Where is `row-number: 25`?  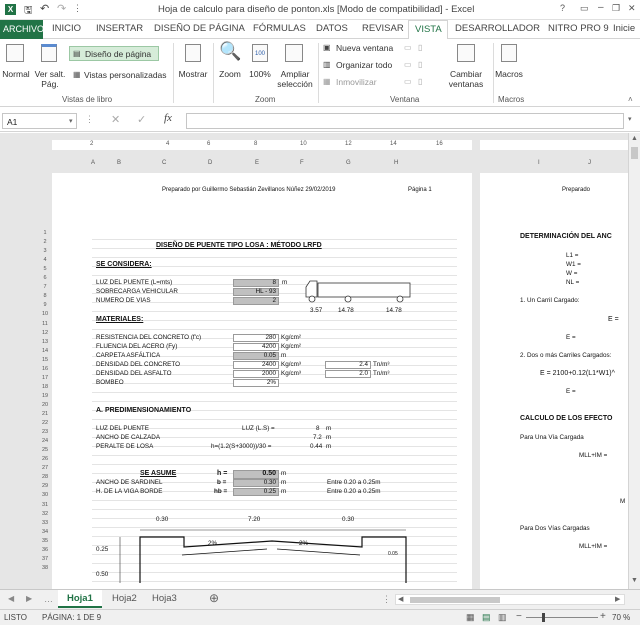 row-number: 25 is located at coordinates (45, 450).